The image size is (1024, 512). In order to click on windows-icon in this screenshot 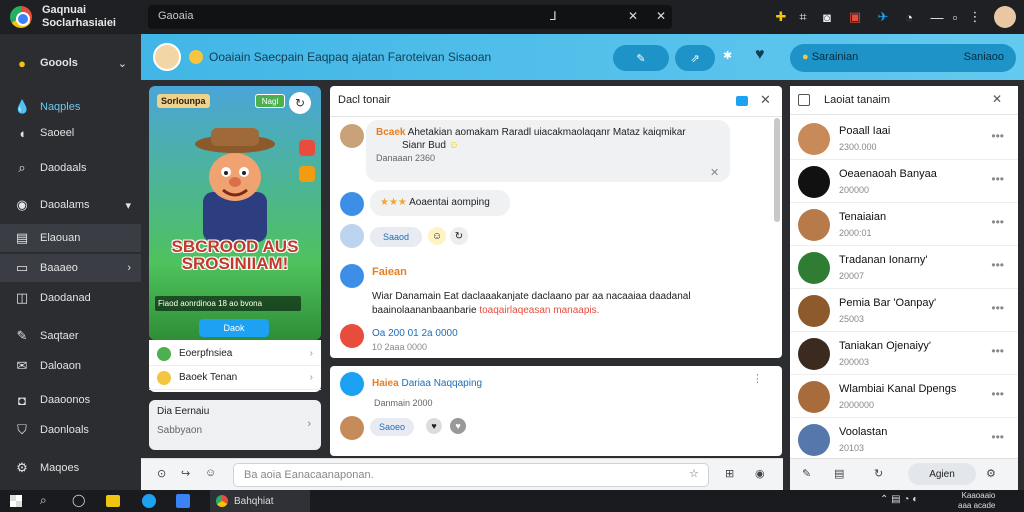, I will do `click(16, 501)`.